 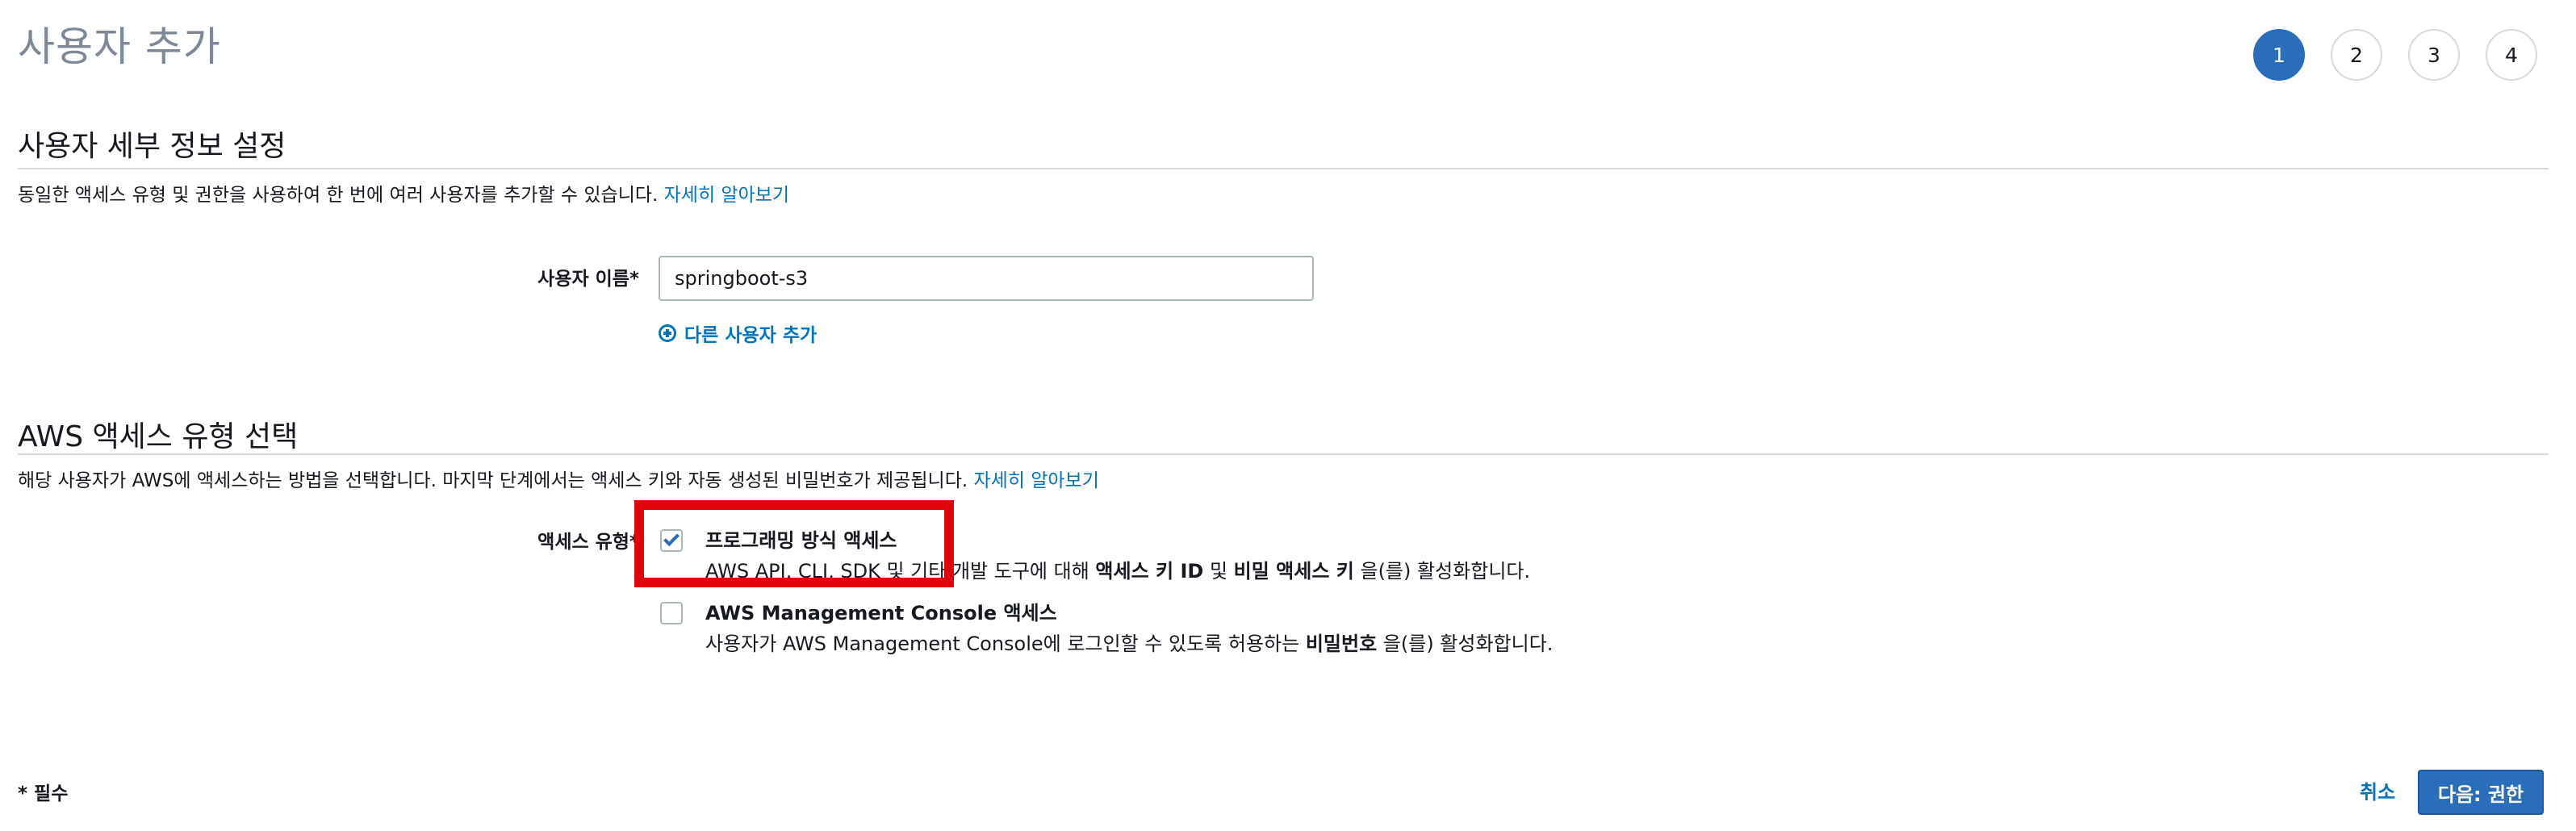 I want to click on cancel-button: 취소, so click(x=2377, y=790).